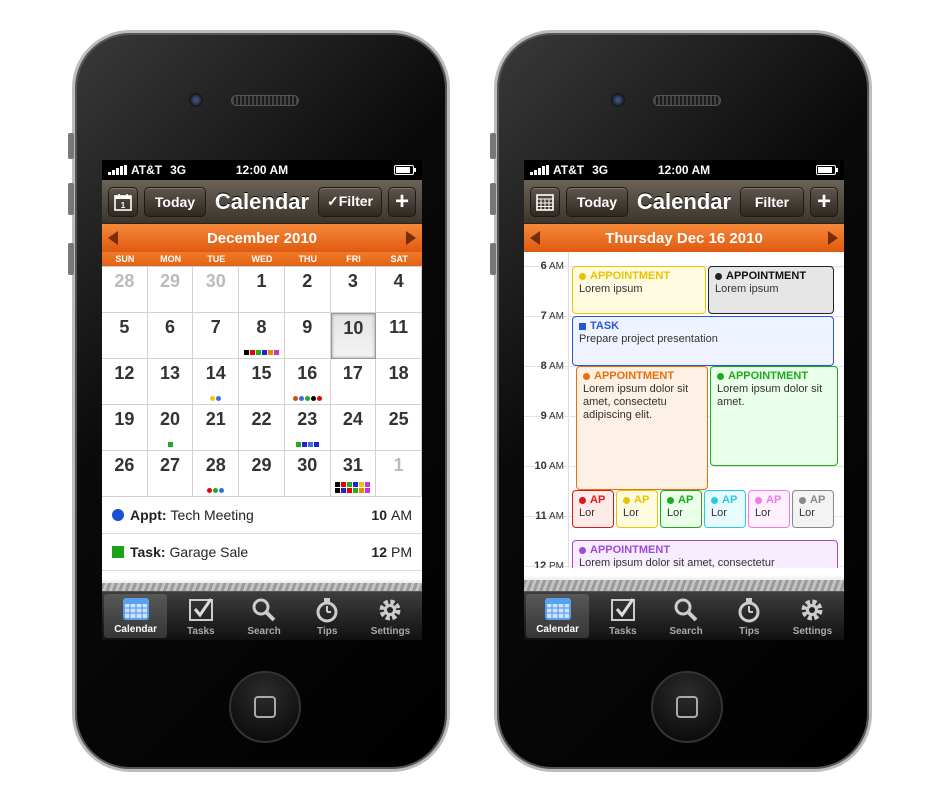  I want to click on day-cell: 4, so click(399, 290).